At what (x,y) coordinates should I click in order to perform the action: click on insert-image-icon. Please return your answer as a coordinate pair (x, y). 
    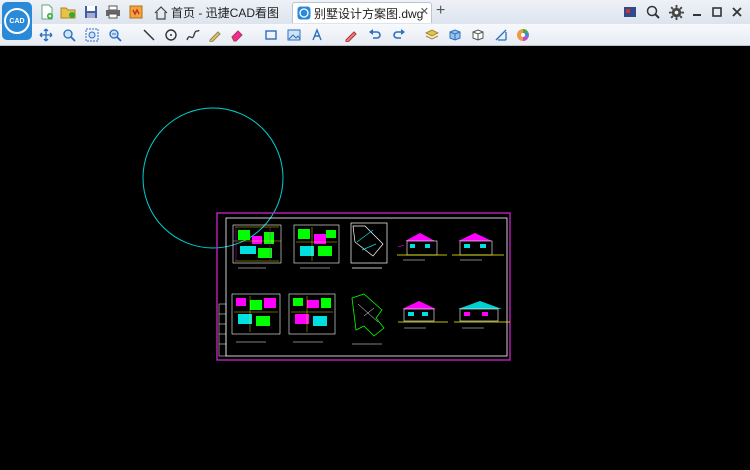
    Looking at the image, I should click on (294, 35).